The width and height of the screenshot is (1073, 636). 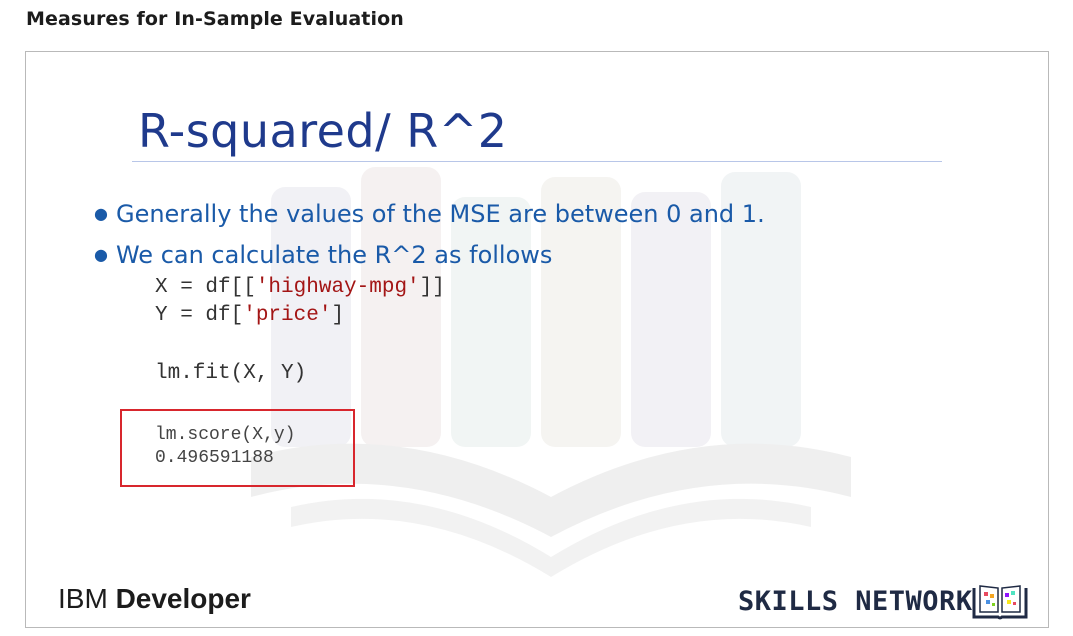 What do you see at coordinates (215, 19) in the screenshot?
I see `page-title: Measures for In-Sample Evaluation` at bounding box center [215, 19].